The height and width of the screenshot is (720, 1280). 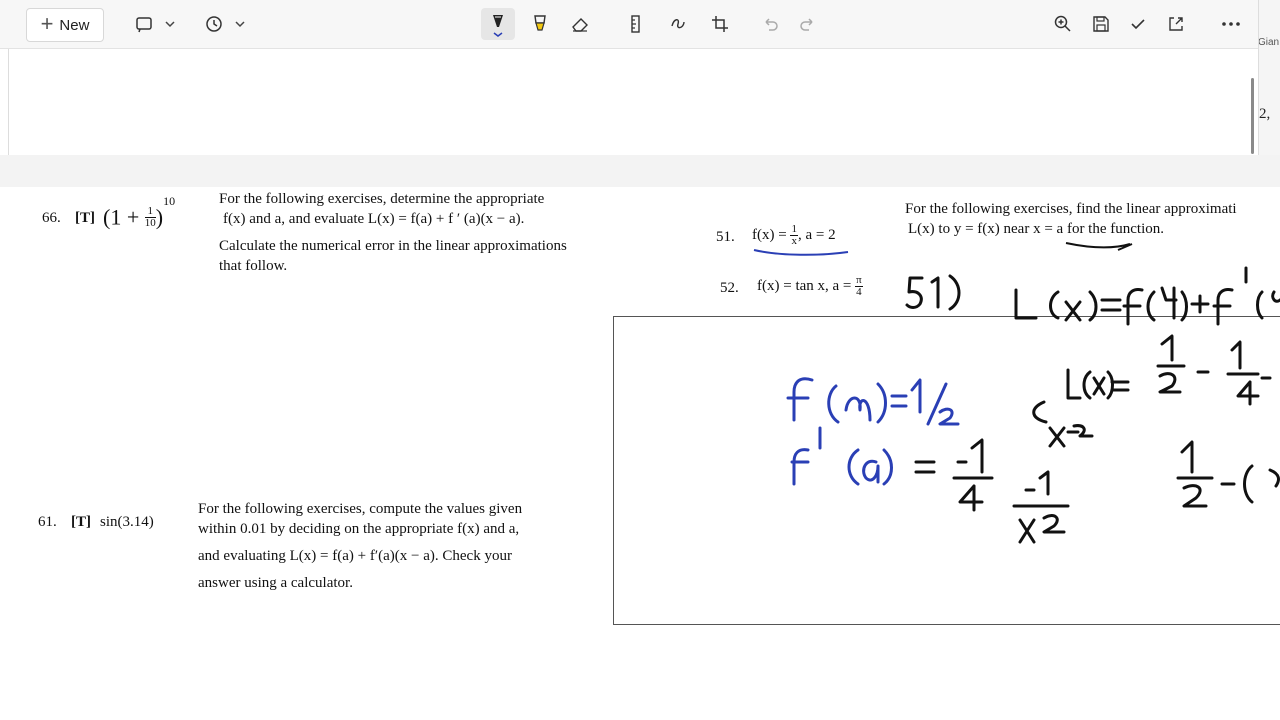 I want to click on vertical-scrollbar-thumb, so click(x=1252, y=116).